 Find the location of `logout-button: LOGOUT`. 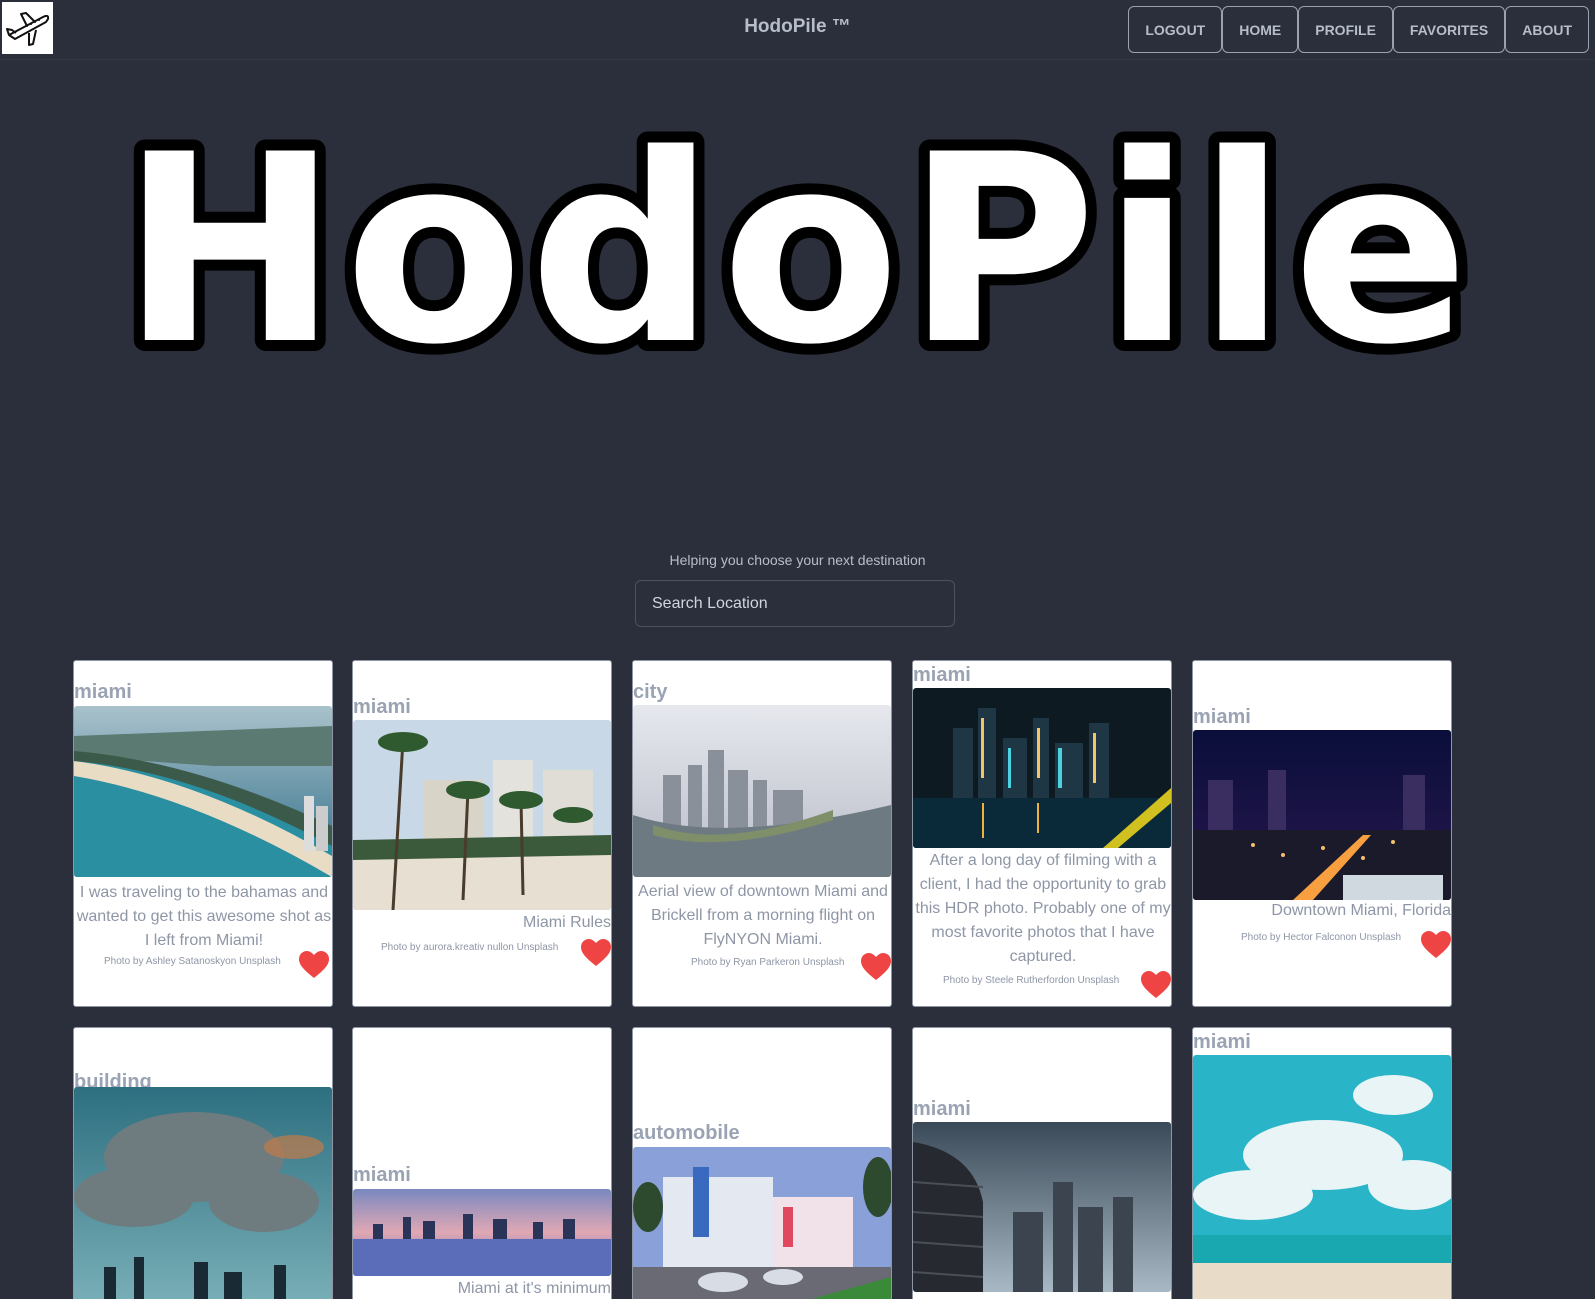

logout-button: LOGOUT is located at coordinates (1175, 29).